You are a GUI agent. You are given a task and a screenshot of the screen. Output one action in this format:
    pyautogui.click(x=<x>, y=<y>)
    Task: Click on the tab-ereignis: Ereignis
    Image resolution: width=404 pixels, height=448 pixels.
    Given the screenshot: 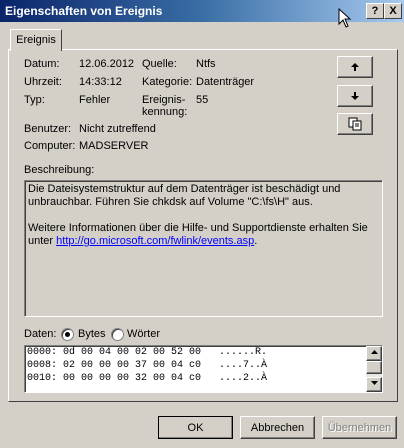 What is the action you would take?
    pyautogui.click(x=36, y=40)
    